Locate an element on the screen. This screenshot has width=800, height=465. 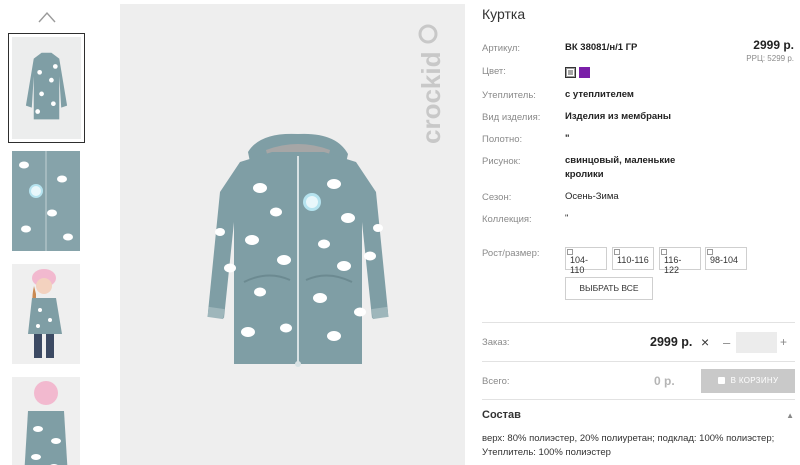
spec-value-pattern: свинцовый, маленькие кролики is located at coordinates (620, 167).